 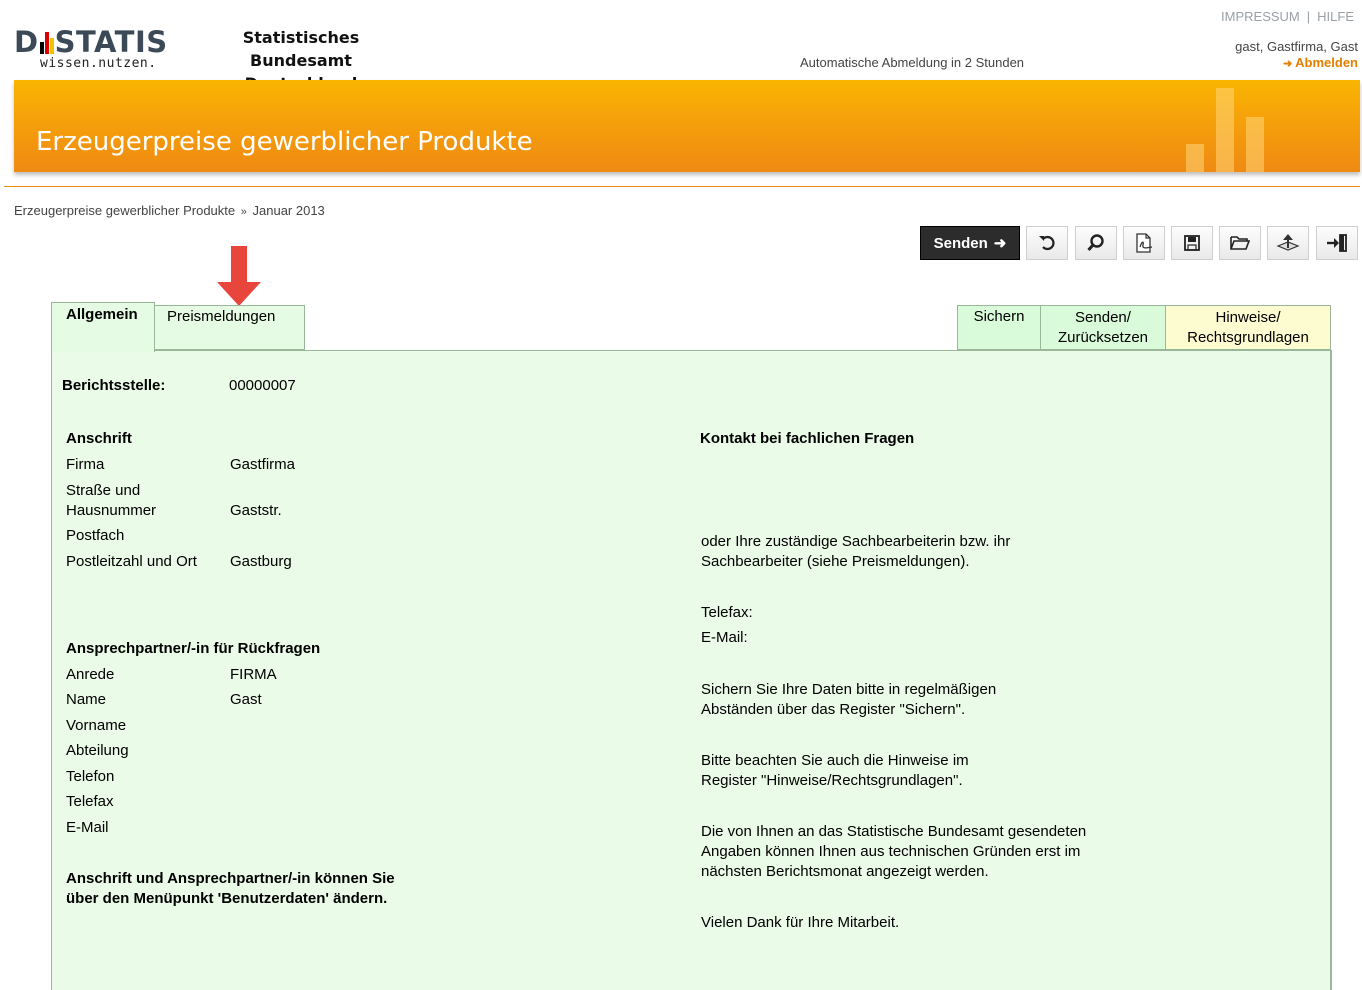 What do you see at coordinates (687, 126) in the screenshot?
I see `page-banner: Erzeugerpreise gewerblicher Produkte` at bounding box center [687, 126].